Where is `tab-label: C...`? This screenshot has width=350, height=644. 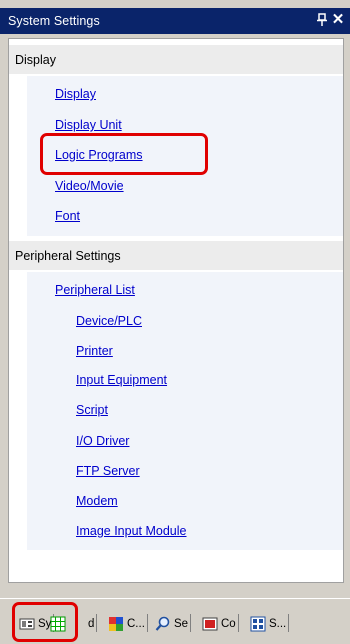
tab-label: C... is located at coordinates (136, 624).